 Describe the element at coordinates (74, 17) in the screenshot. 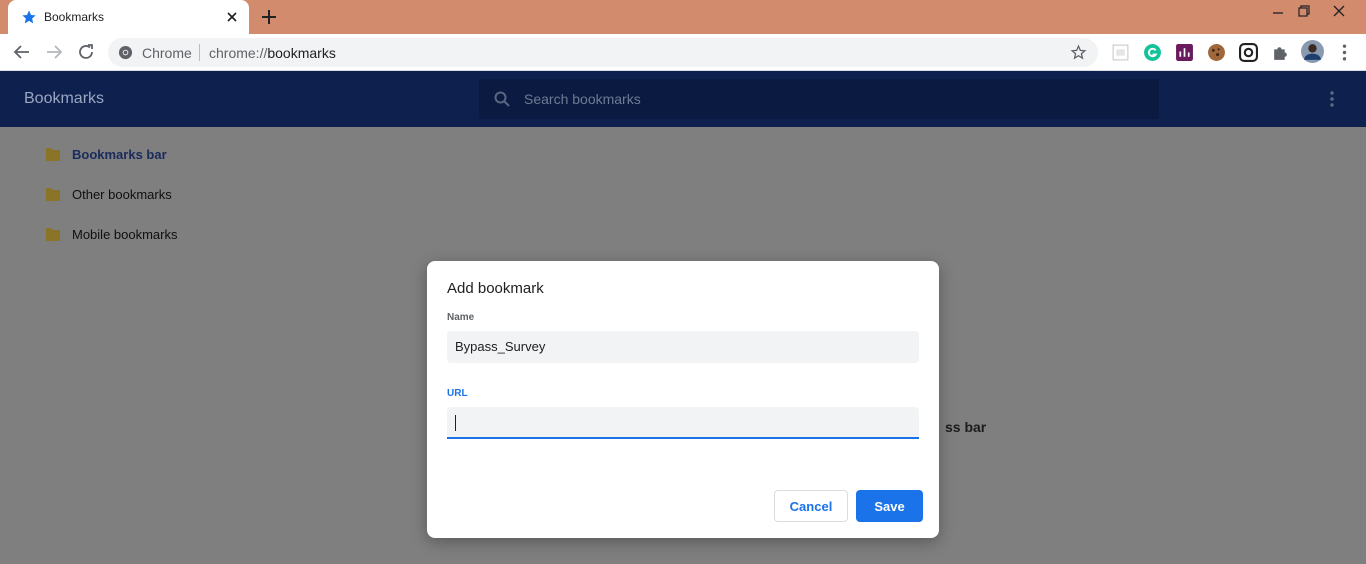

I see `tab-title: Bookmarks` at that location.